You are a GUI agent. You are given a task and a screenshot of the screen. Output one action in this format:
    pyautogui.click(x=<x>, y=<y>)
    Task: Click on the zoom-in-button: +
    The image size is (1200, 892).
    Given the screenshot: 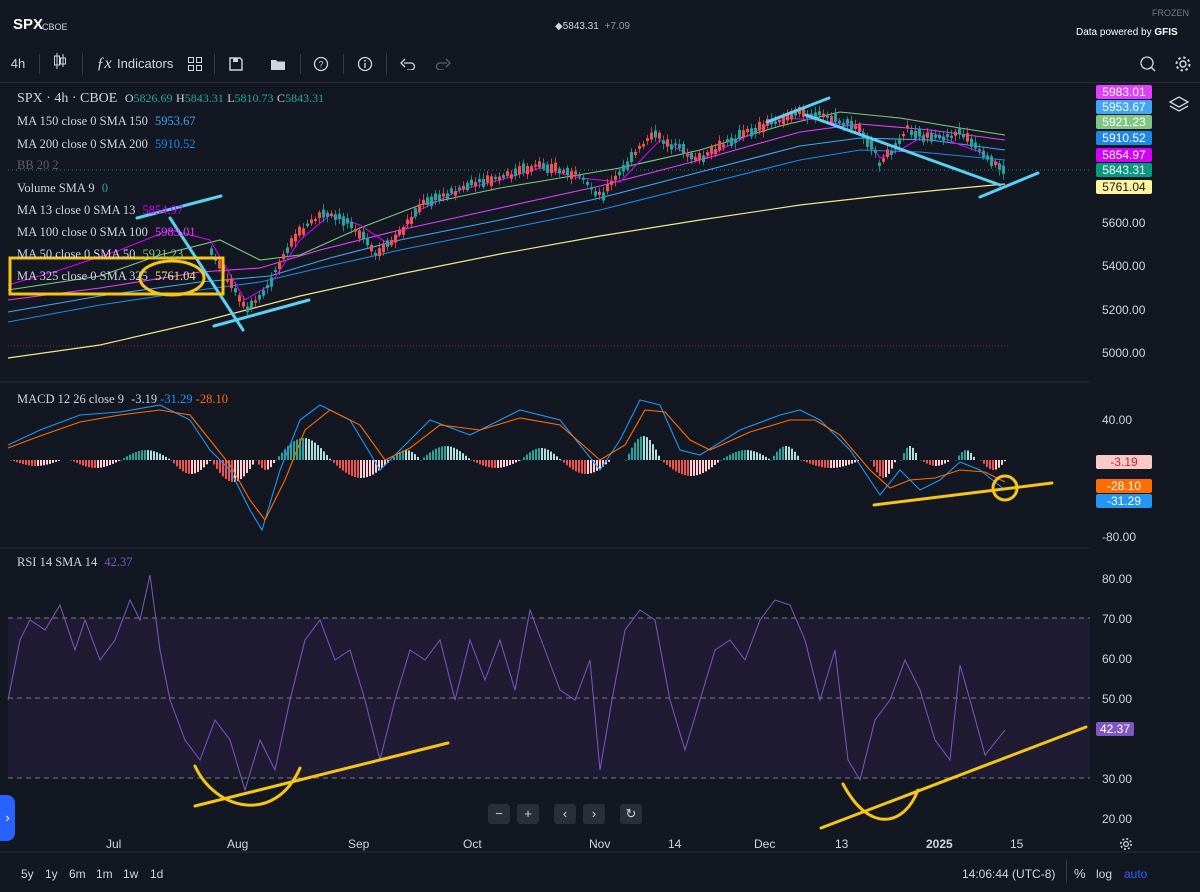 What is the action you would take?
    pyautogui.click(x=528, y=814)
    